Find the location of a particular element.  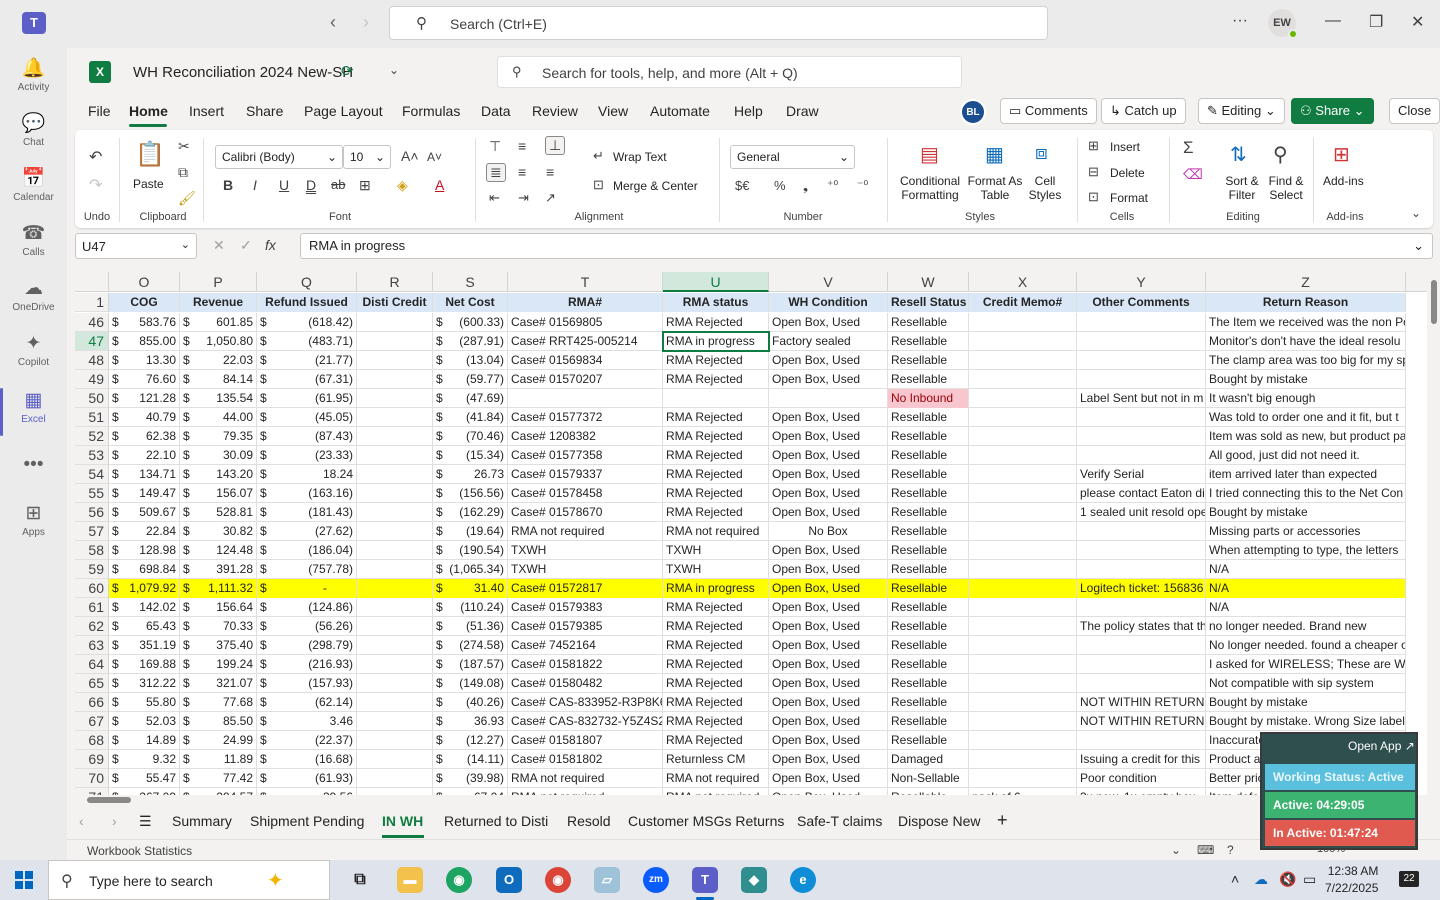

cell-s: $ (1,065.34) is located at coordinates (470, 569).